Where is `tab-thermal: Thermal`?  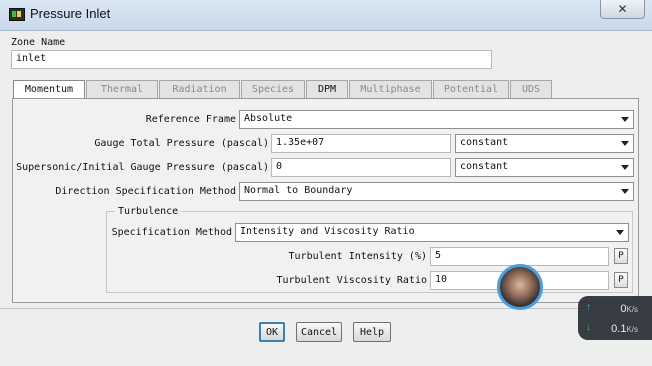 tab-thermal: Thermal is located at coordinates (122, 89).